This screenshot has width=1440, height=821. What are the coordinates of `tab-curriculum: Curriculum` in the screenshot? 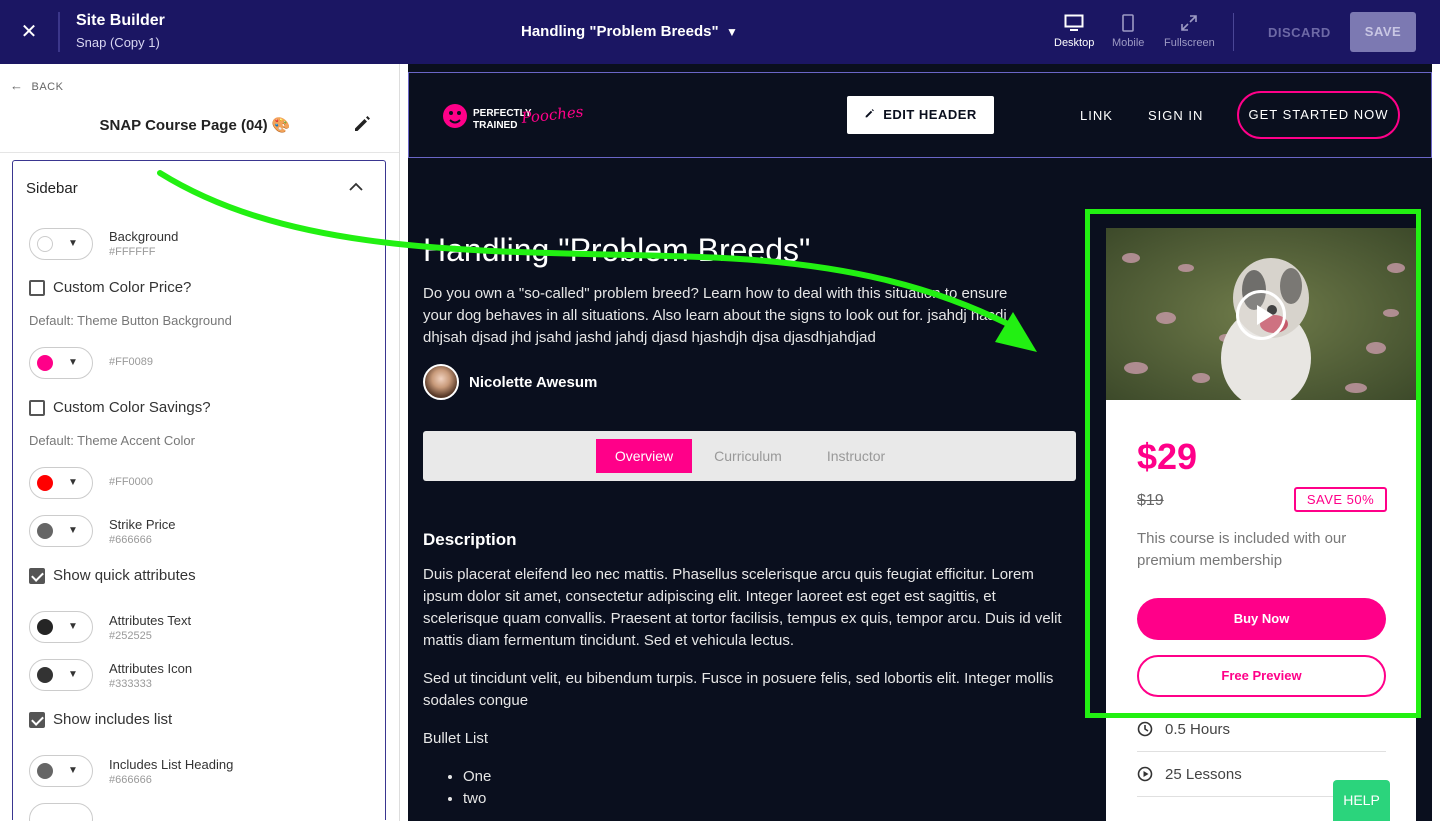 It's located at (748, 456).